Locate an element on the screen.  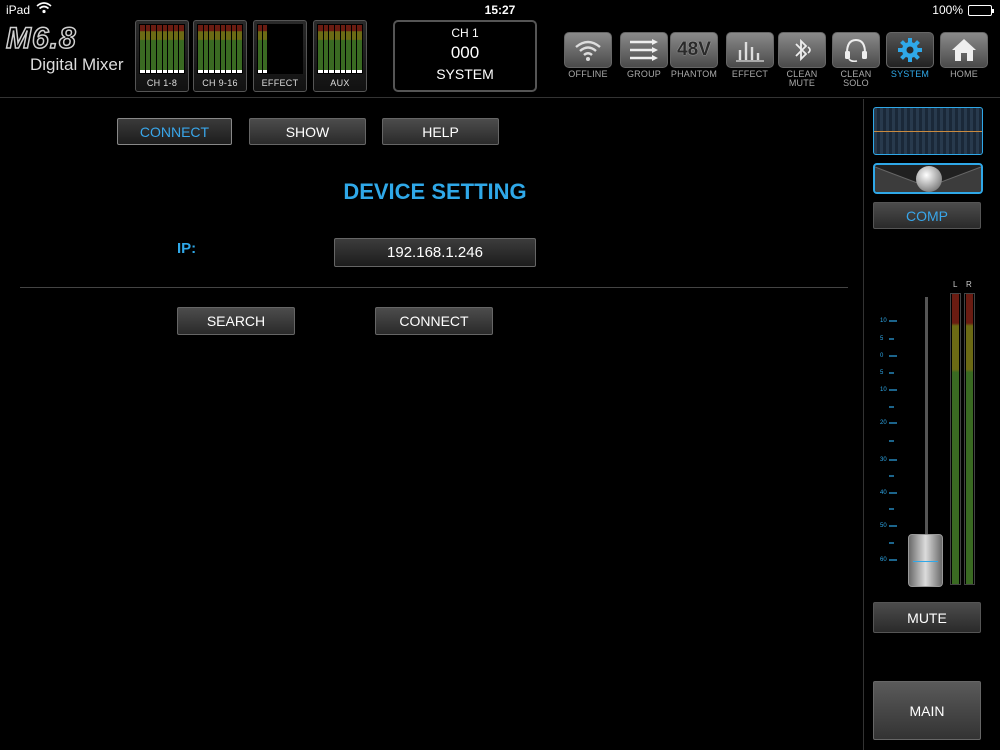
status-bar: iPad 15:27 100% is located at coordinates (500, 10).